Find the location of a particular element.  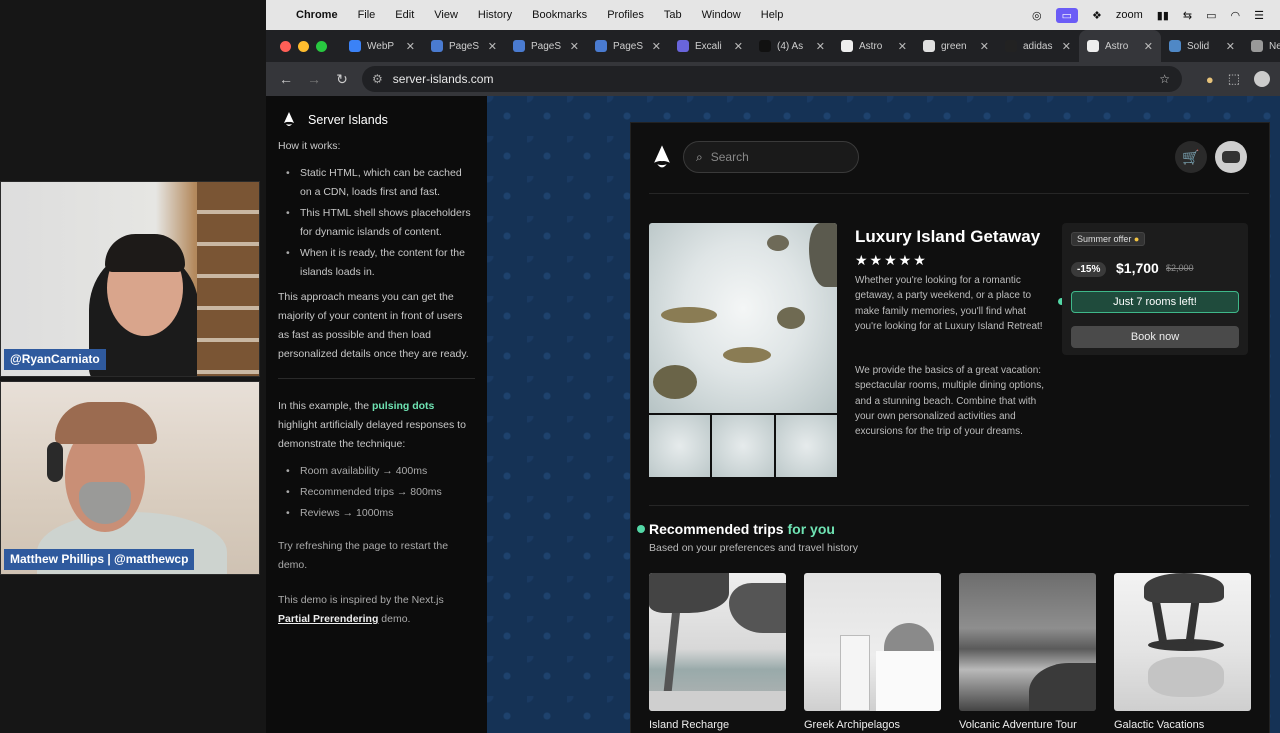

browser-tab: Solid ✕ is located at coordinates (1202, 46).